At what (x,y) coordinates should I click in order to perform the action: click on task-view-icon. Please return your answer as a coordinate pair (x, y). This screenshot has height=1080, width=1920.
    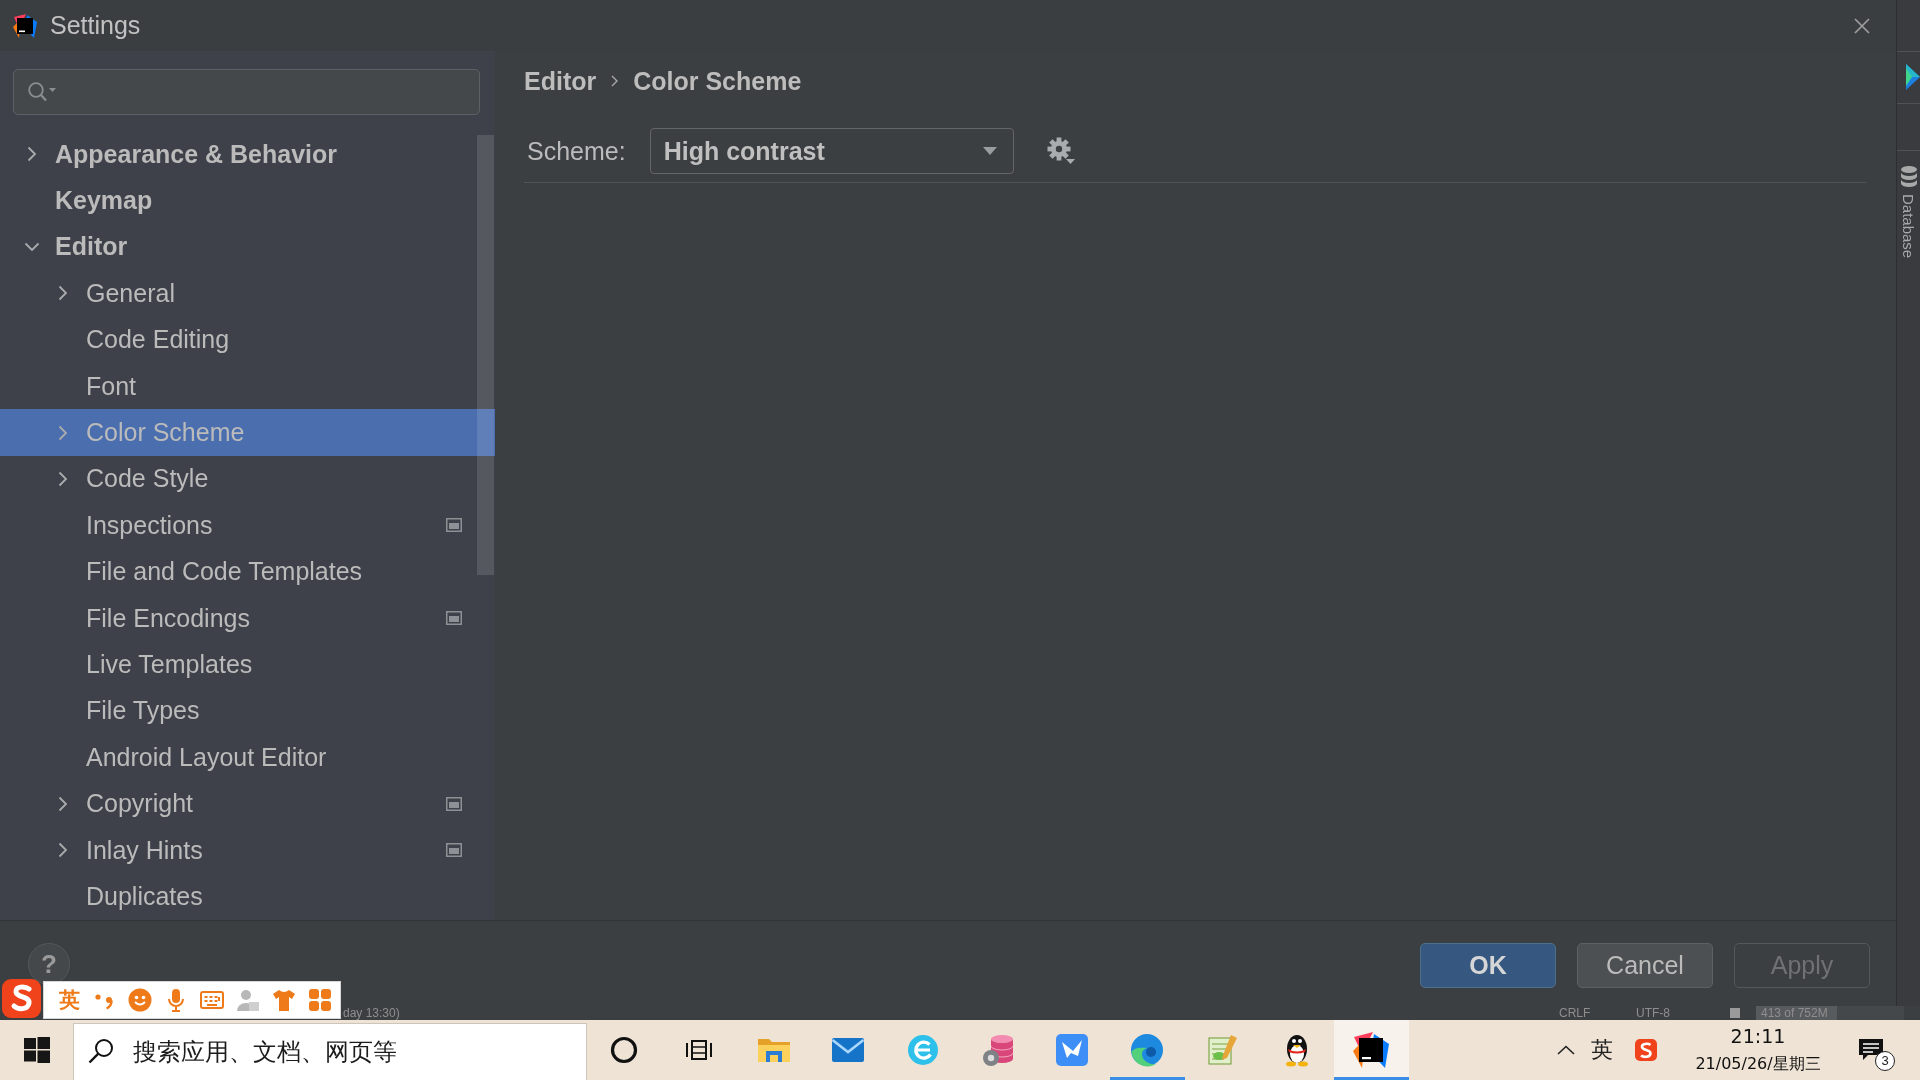
    Looking at the image, I should click on (699, 1050).